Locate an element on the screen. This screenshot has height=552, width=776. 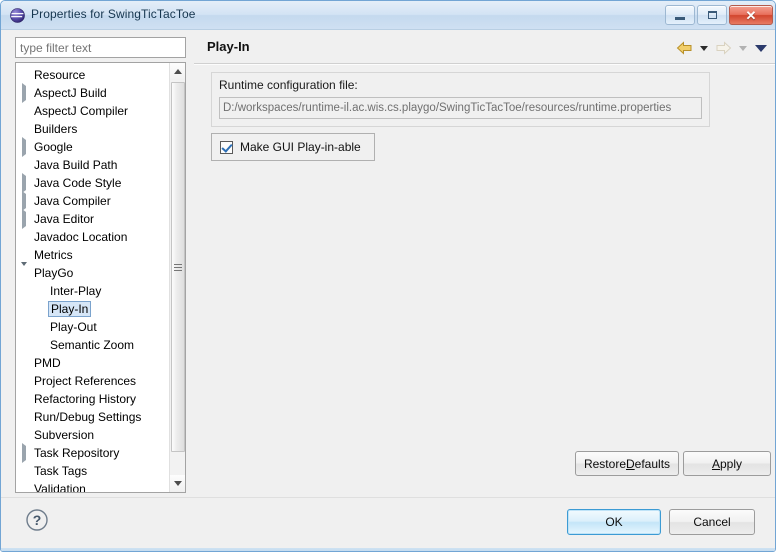
restore-defaults-label-pre: Restore is located at coordinates (604, 463).